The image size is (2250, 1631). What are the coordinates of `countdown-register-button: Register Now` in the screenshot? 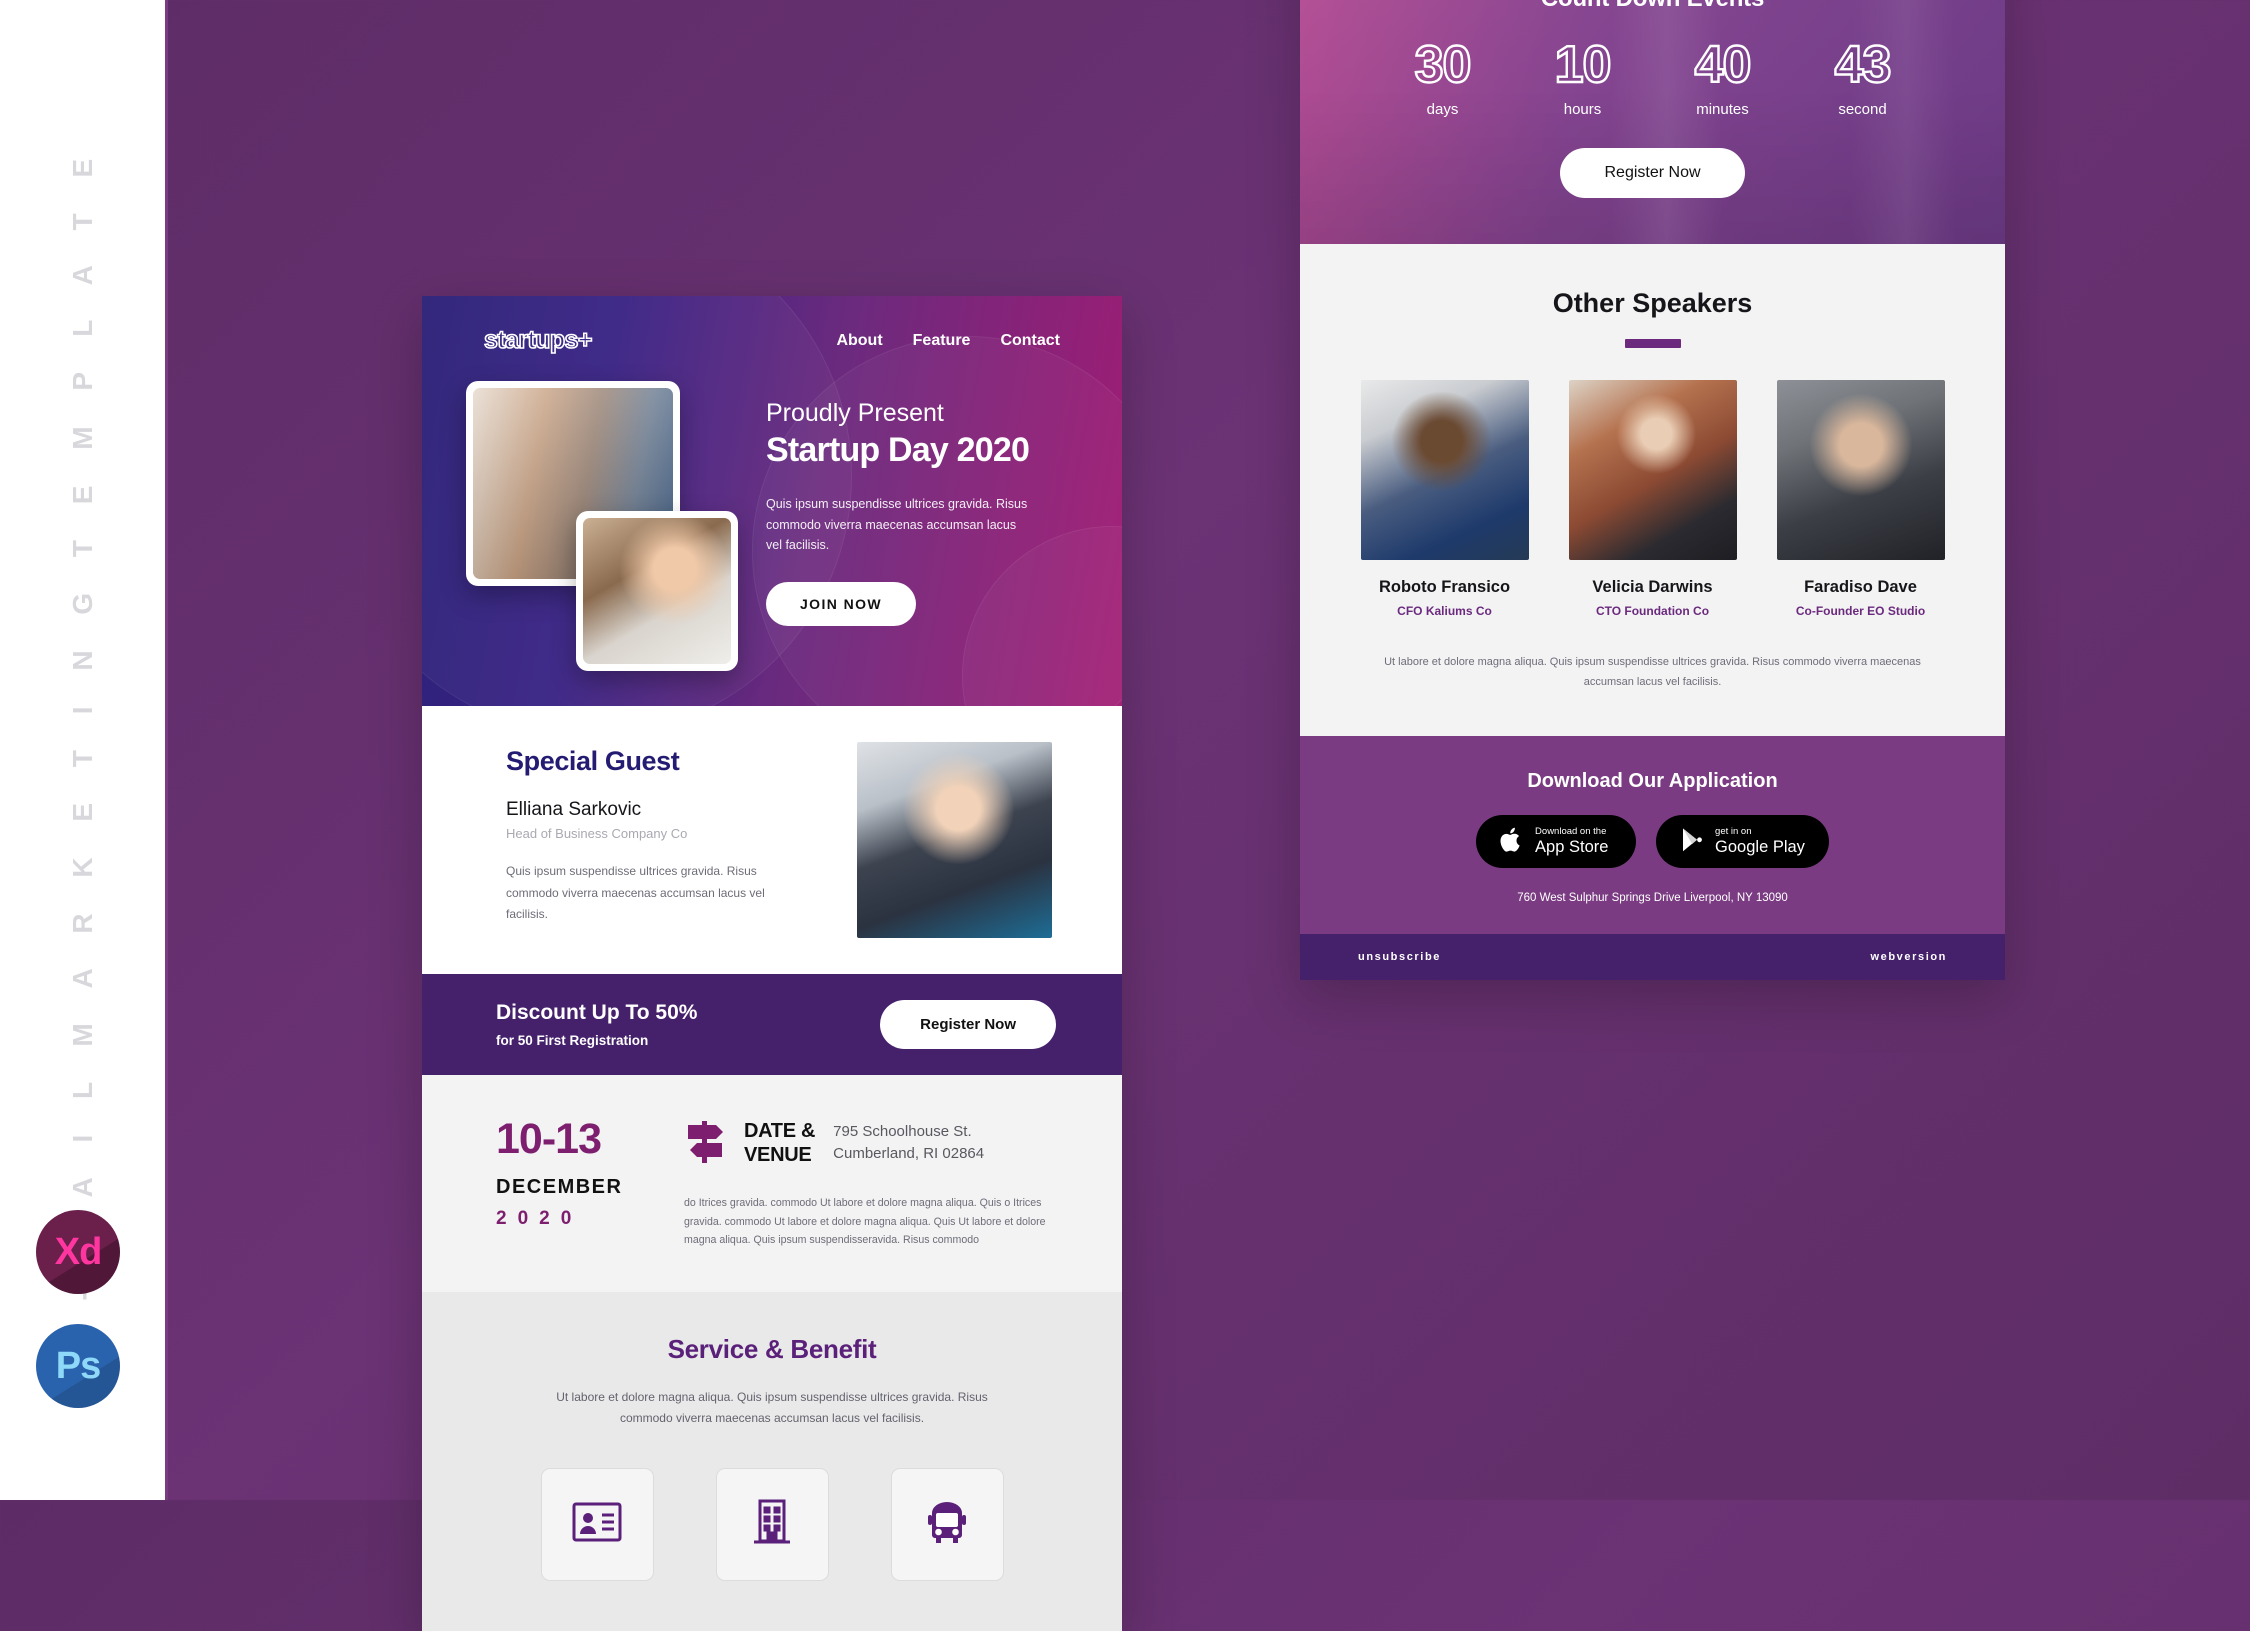 It's located at (1652, 172).